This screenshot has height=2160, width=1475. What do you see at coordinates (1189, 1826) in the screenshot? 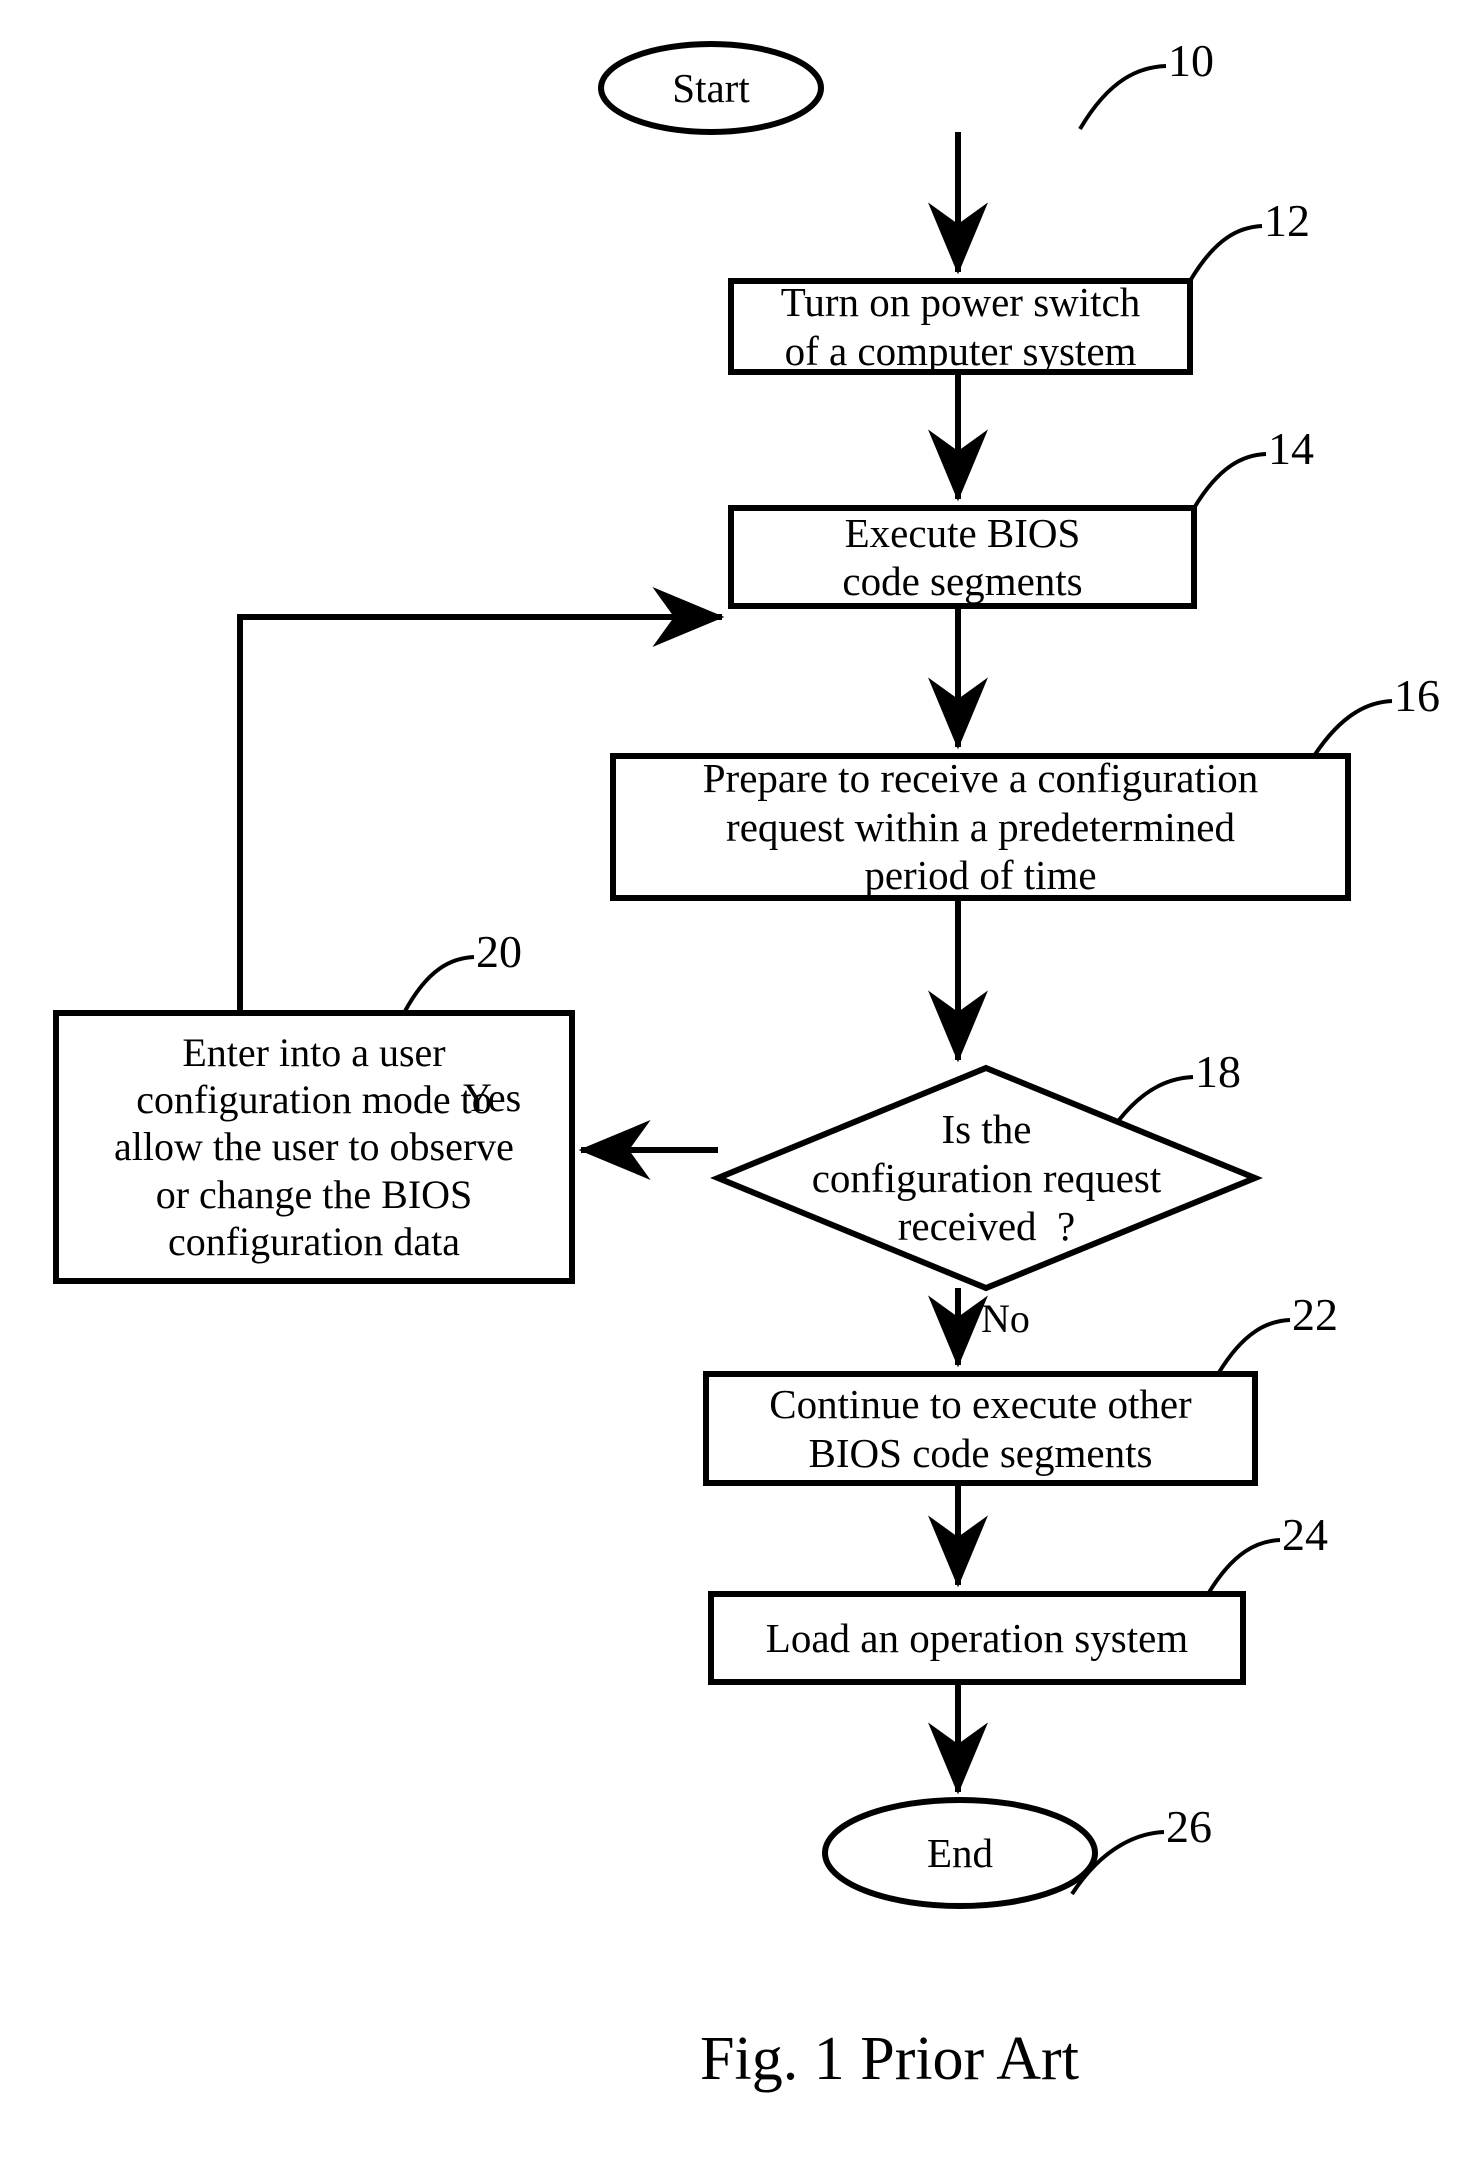
I see `reference-numeral-26: 26` at bounding box center [1189, 1826].